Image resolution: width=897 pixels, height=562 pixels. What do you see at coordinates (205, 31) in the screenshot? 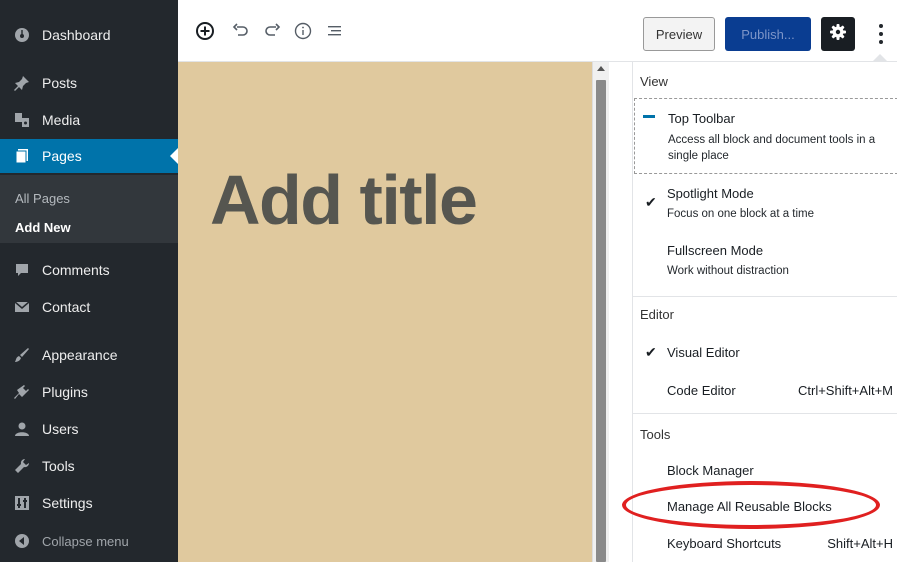
I see `add-block-icon` at bounding box center [205, 31].